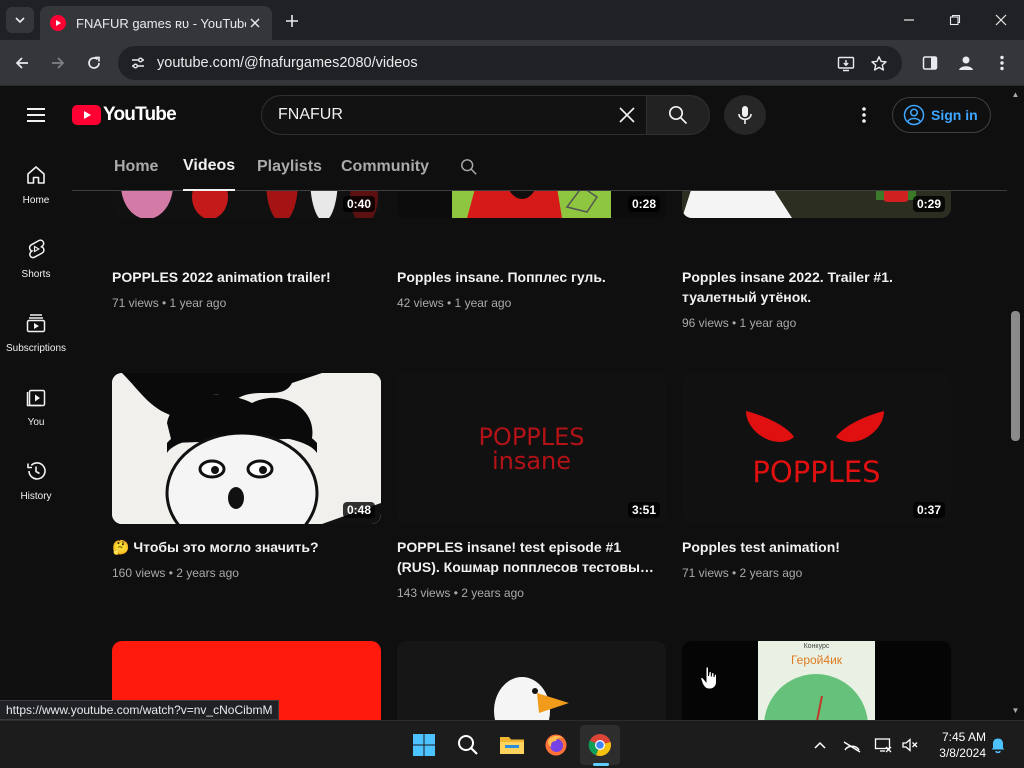  Describe the element at coordinates (136, 166) in the screenshot. I see `tab-home: Home` at that location.